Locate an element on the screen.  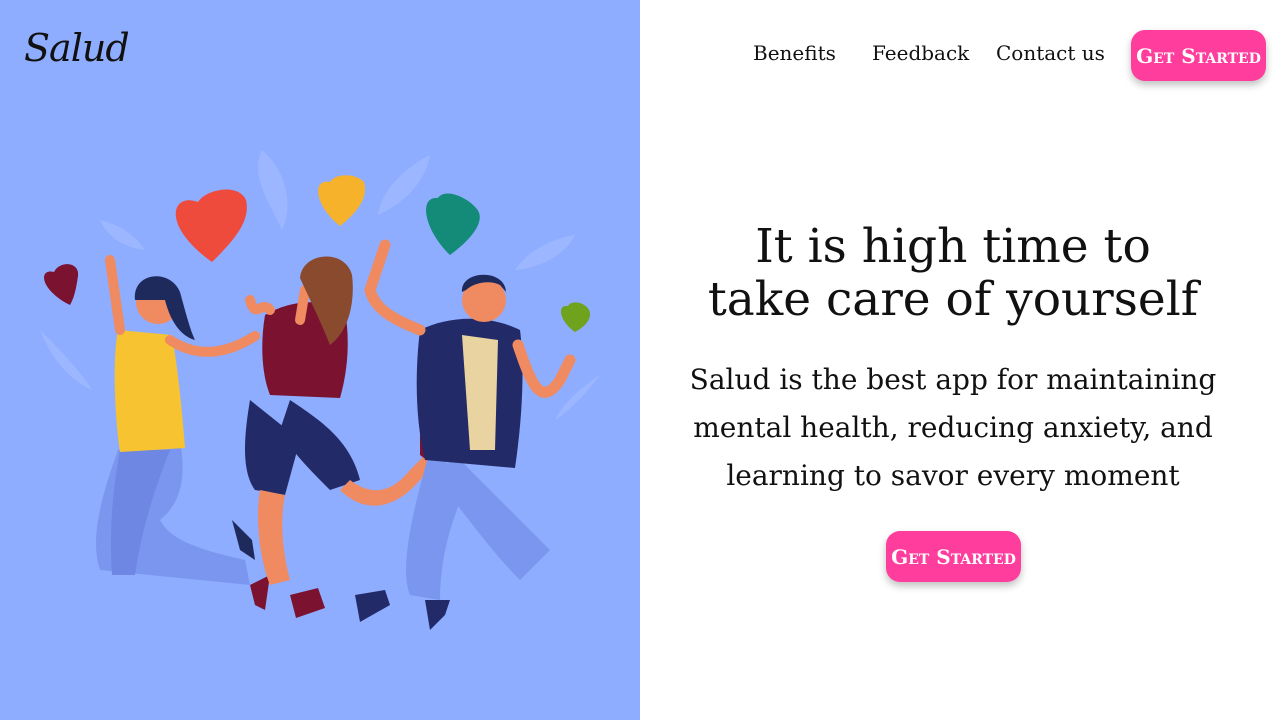
nav-link-benefits: Benefits is located at coordinates (794, 53).